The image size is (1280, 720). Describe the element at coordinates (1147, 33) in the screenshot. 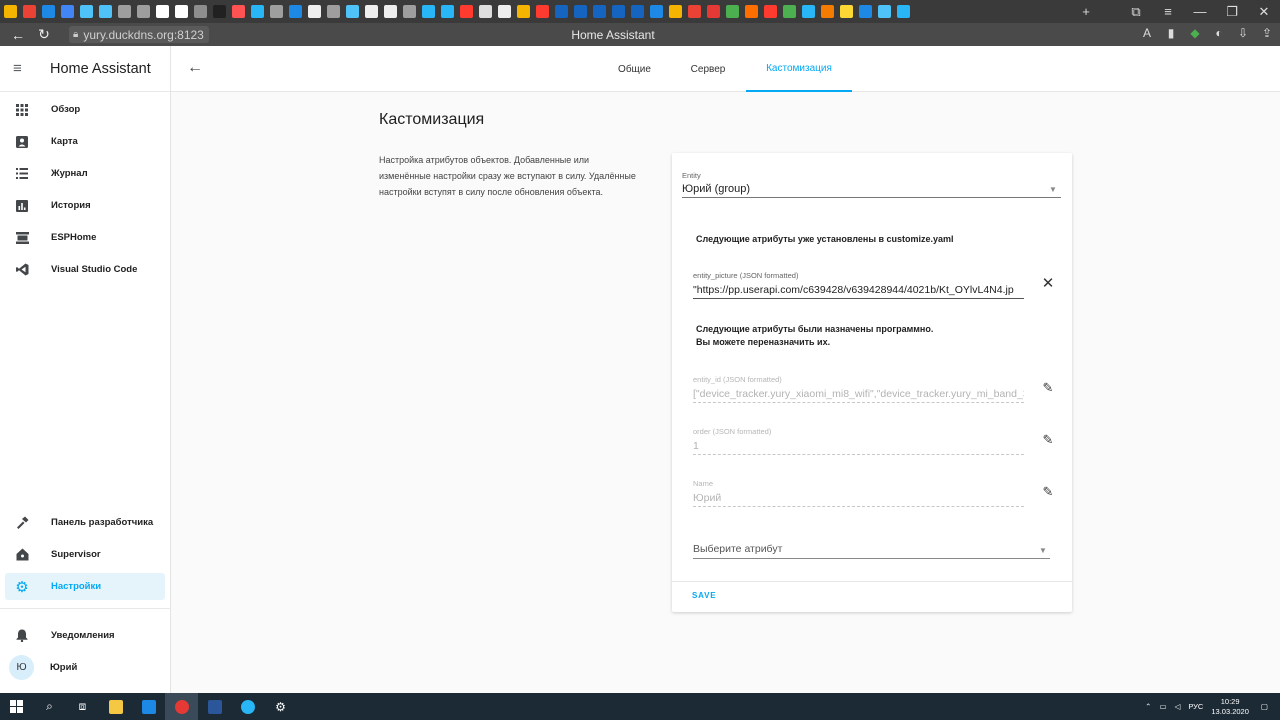

I see `translate-icon: A` at that location.